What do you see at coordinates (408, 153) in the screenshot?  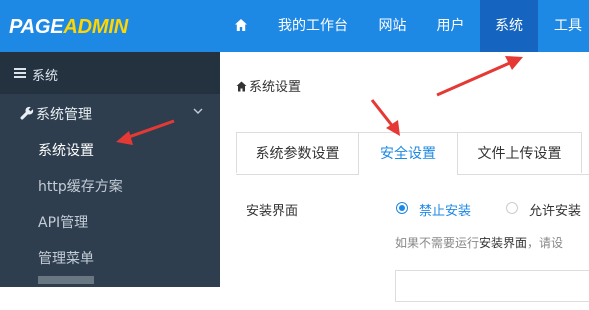 I see `tab-security: 安全设置` at bounding box center [408, 153].